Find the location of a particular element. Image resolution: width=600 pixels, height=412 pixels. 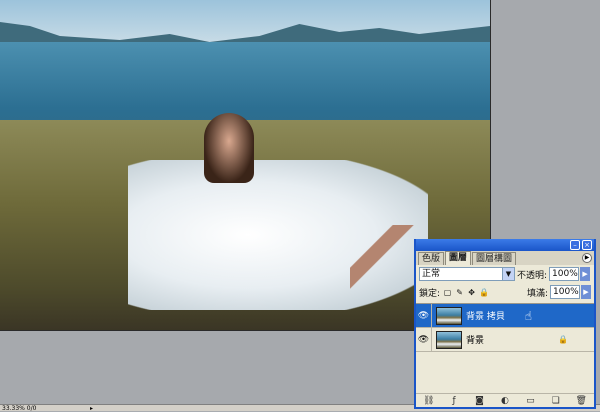

new-group-icon: ▭ is located at coordinates (530, 401).